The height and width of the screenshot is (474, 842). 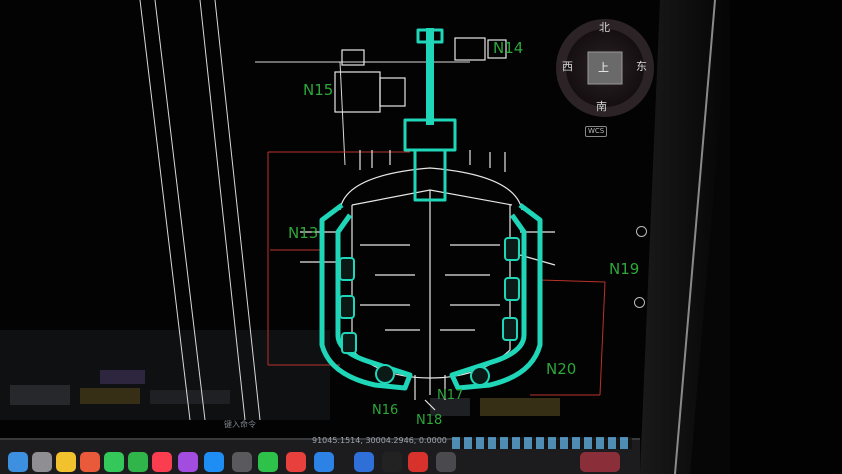 I want to click on finder-icon, so click(x=18, y=462).